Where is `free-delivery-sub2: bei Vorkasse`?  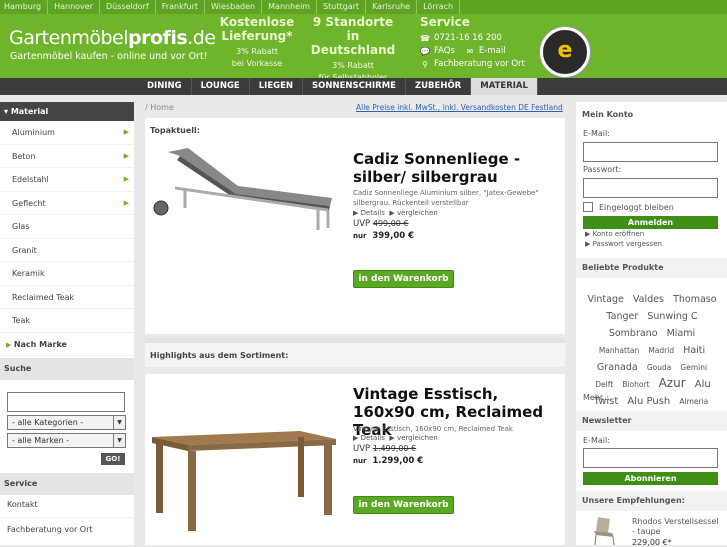
free-delivery-sub2: bei Vorkasse is located at coordinates (257, 63).